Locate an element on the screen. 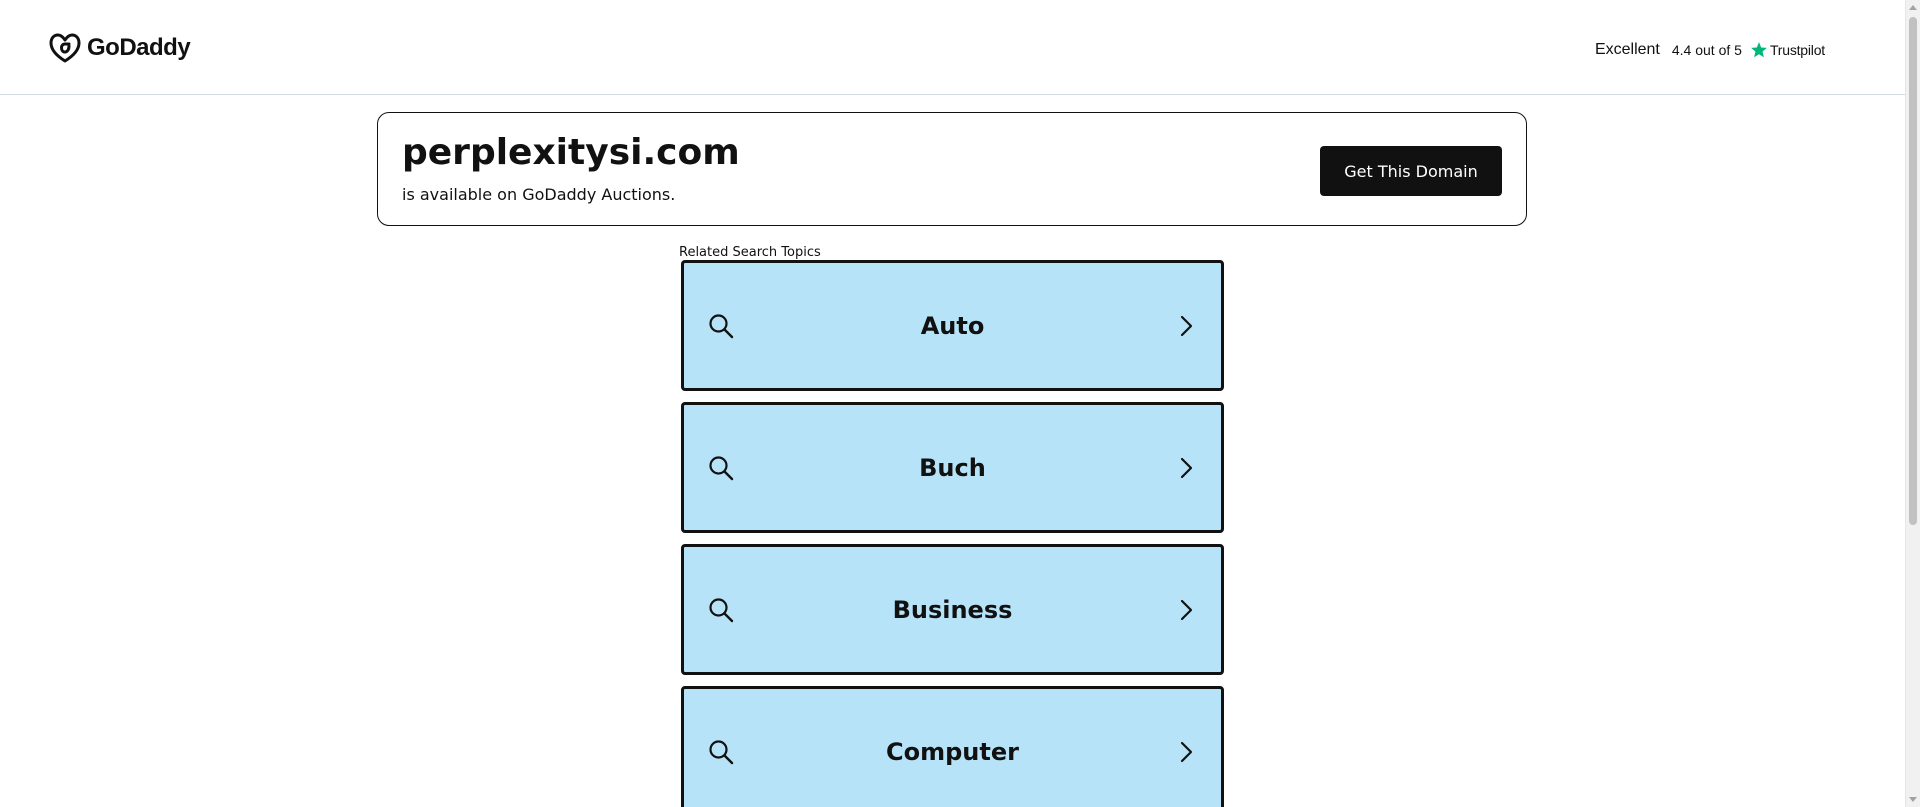  topic-label: Buch is located at coordinates (952, 467).